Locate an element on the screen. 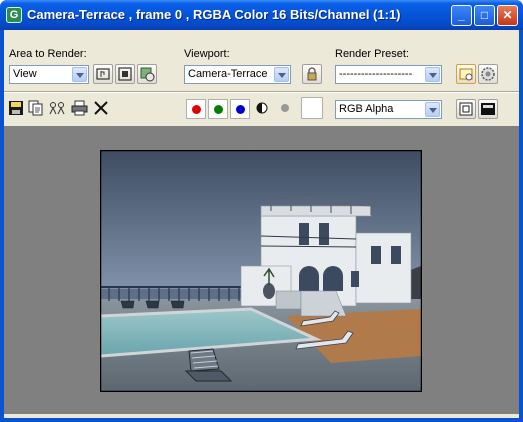  copy-image-button is located at coordinates (37, 109).